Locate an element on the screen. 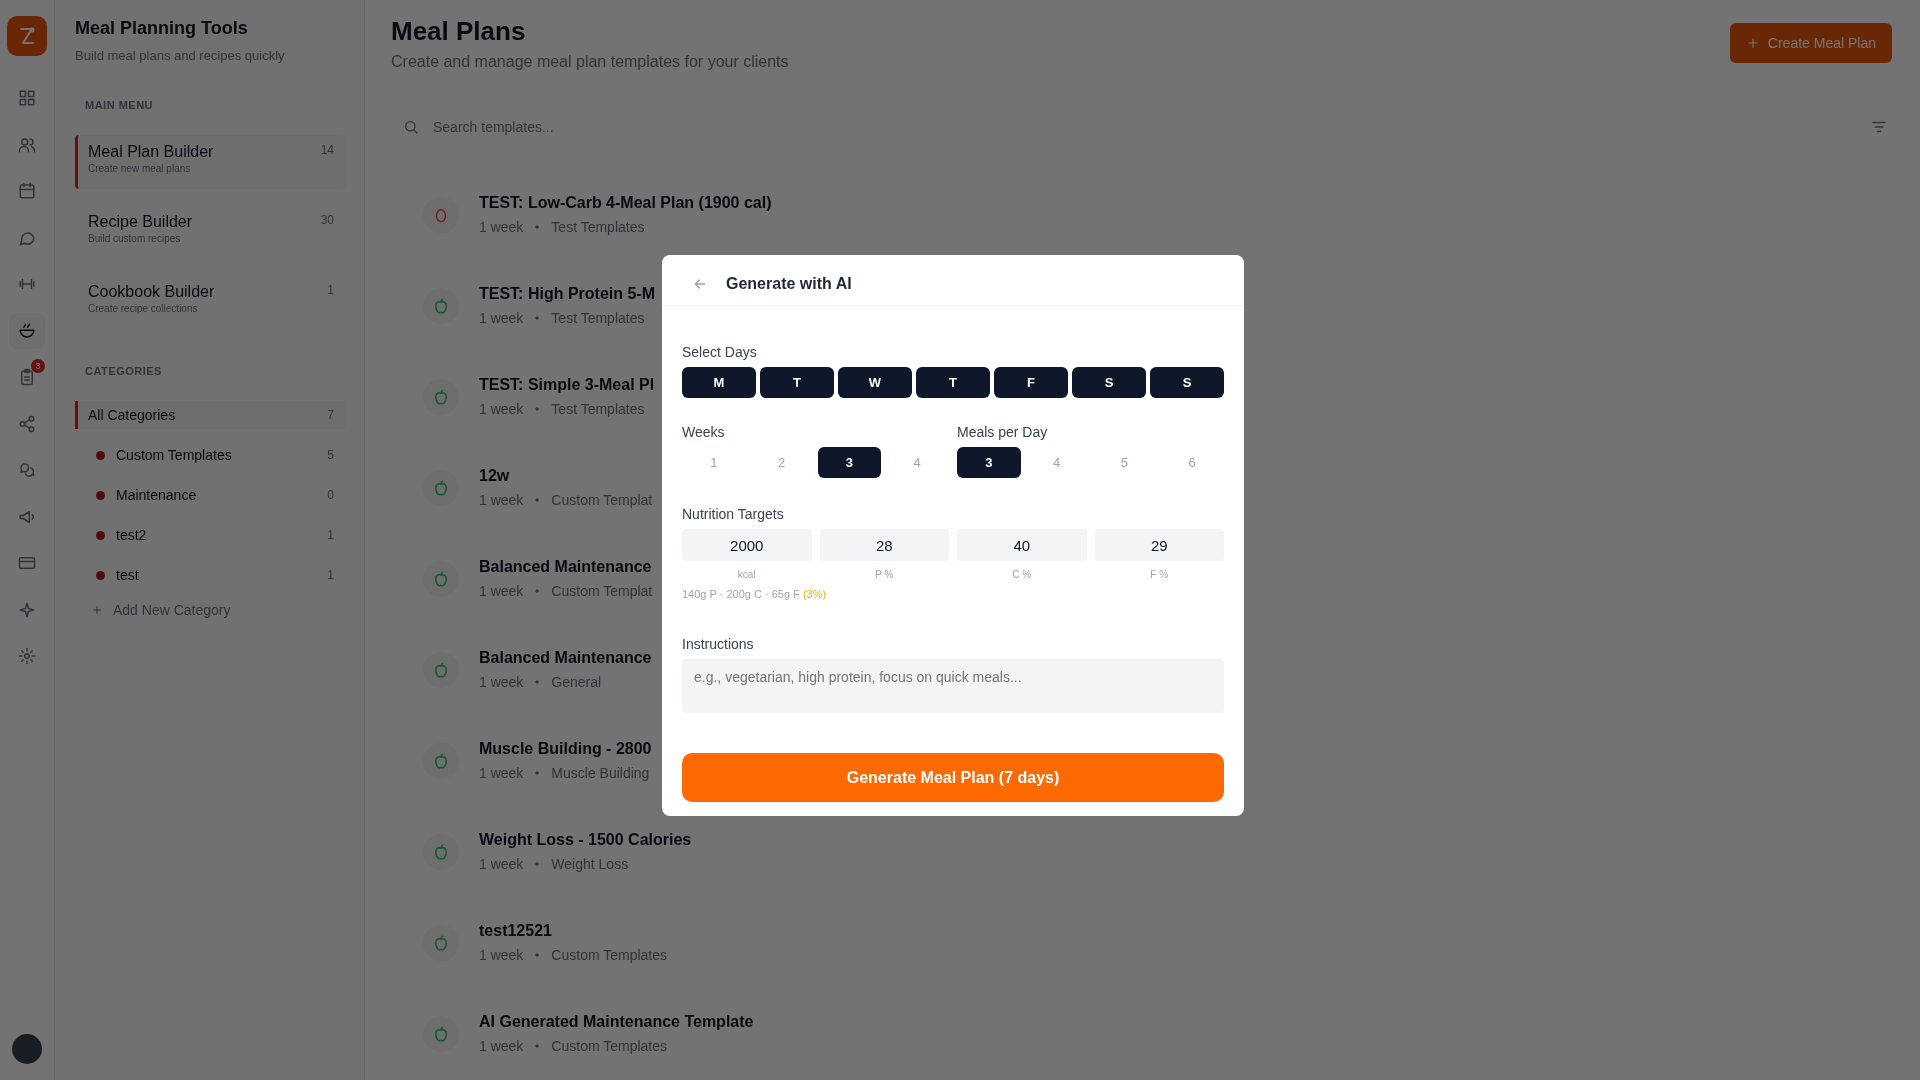 This screenshot has width=1920, height=1080. macro-summary: 140g P · 200g C · 65g F (3%) is located at coordinates (755, 594).